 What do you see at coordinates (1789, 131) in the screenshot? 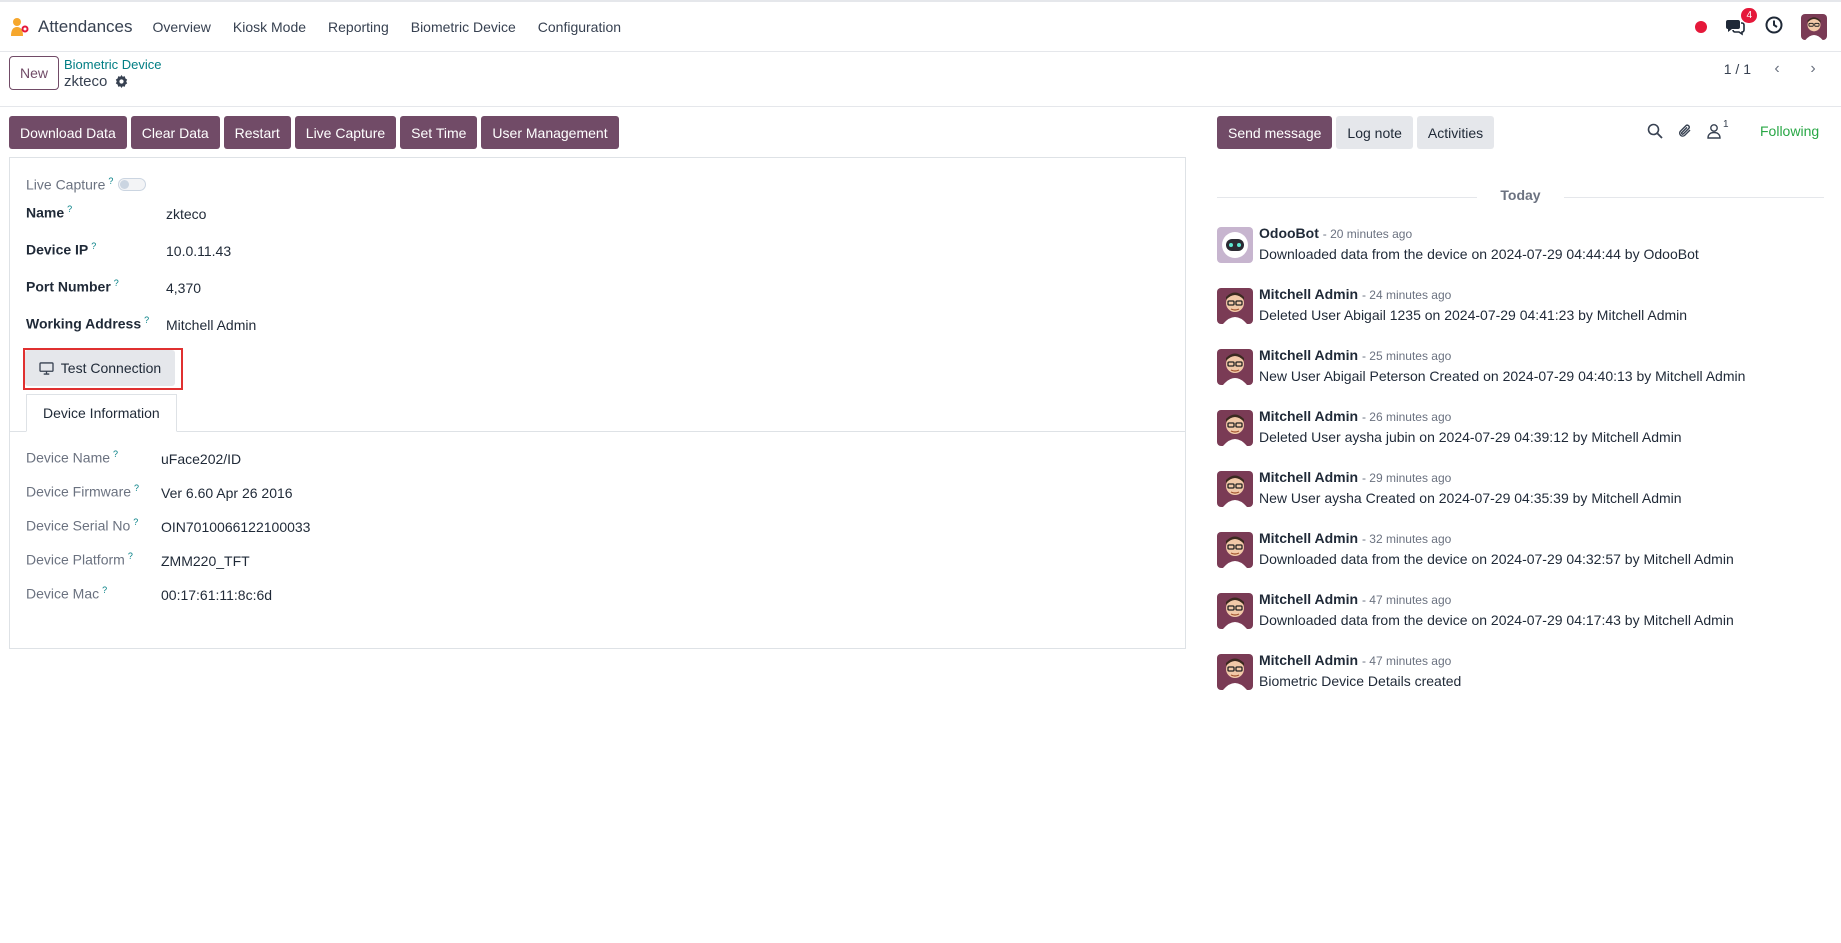
I see `following-button: Following` at bounding box center [1789, 131].